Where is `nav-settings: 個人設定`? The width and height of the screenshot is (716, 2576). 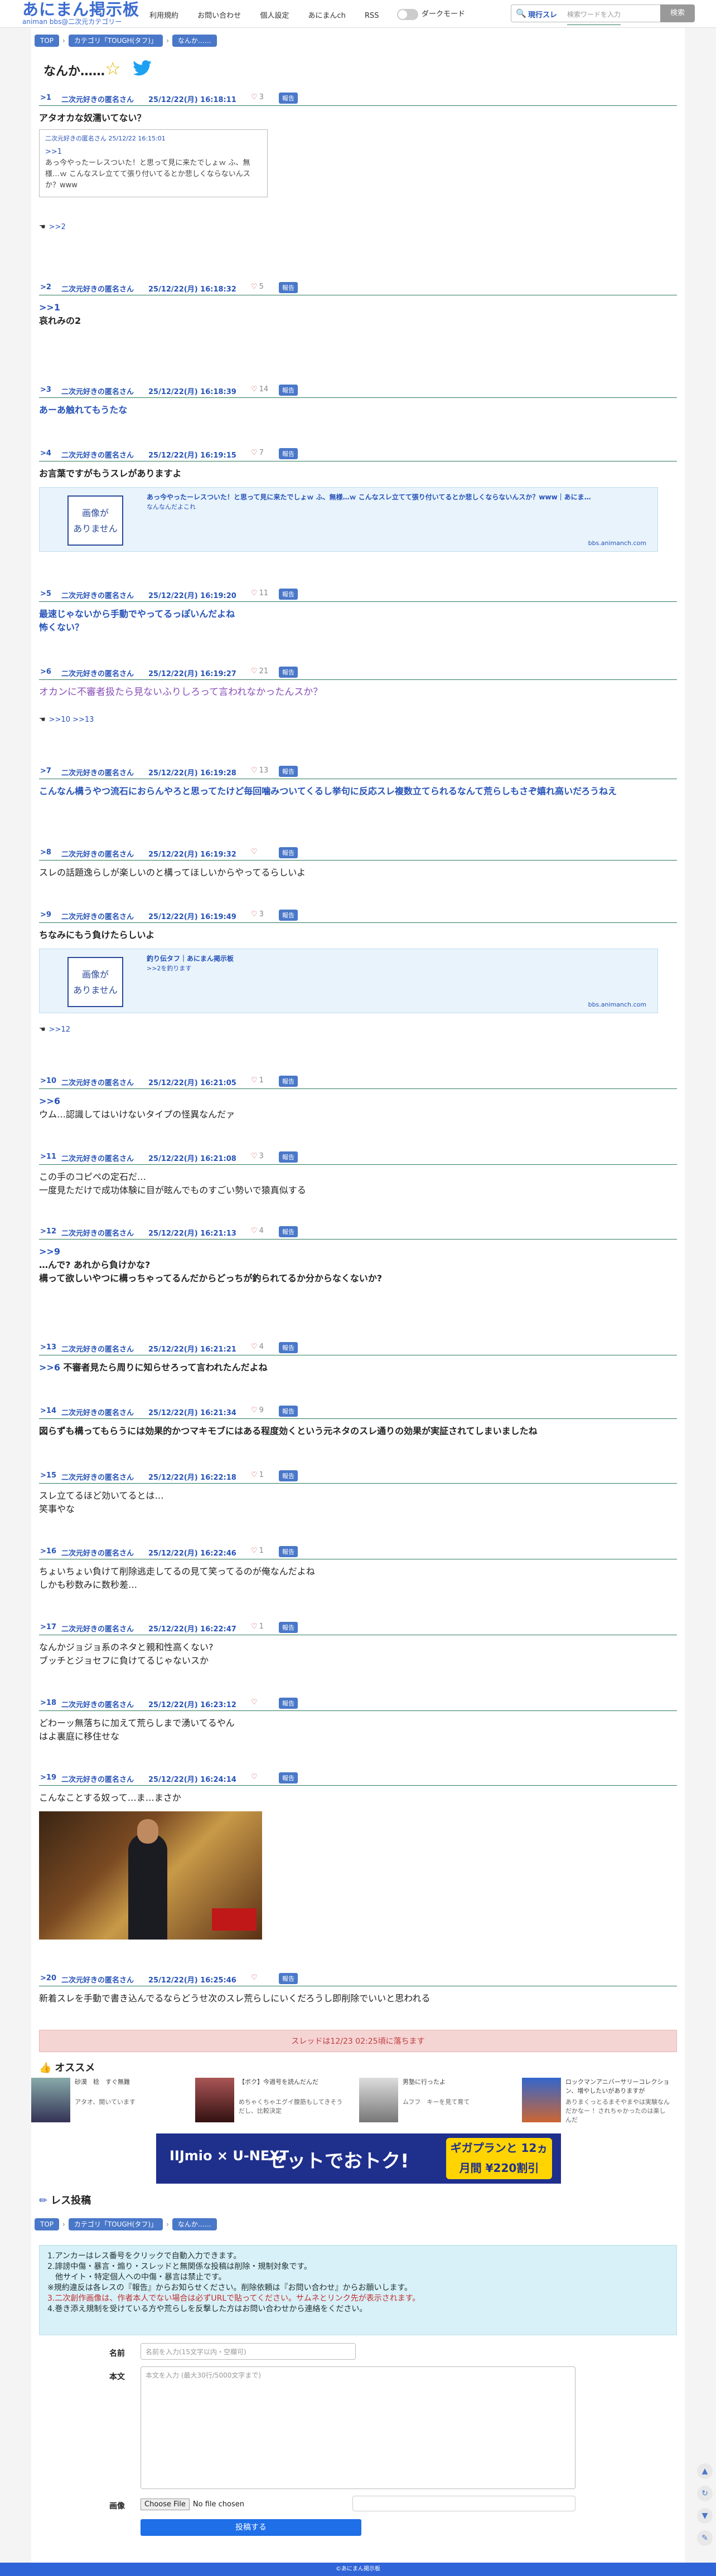
nav-settings: 個人設定 is located at coordinates (274, 16).